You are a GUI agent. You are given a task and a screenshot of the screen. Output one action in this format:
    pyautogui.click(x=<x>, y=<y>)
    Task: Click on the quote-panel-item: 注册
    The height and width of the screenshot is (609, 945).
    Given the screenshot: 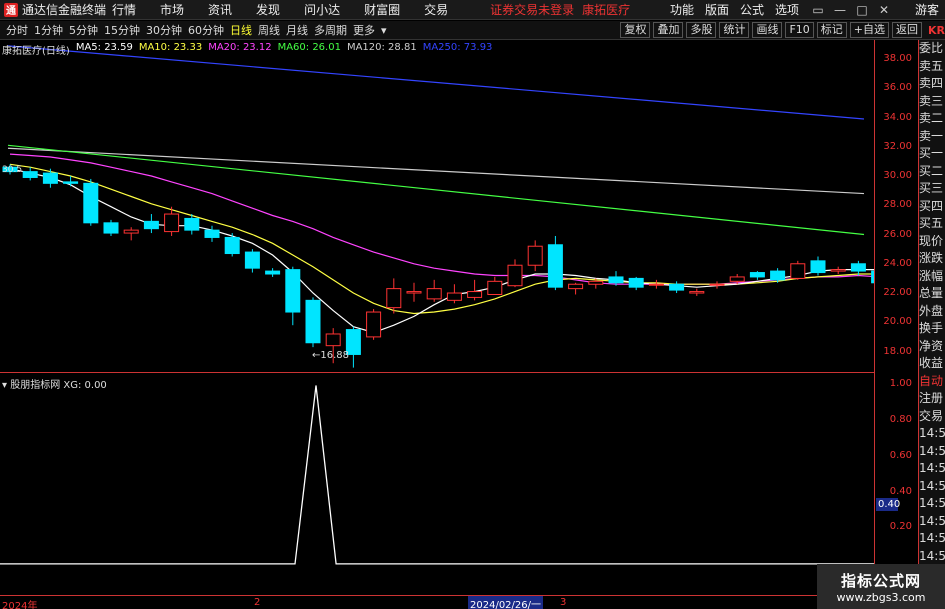 What is the action you would take?
    pyautogui.click(x=932, y=399)
    